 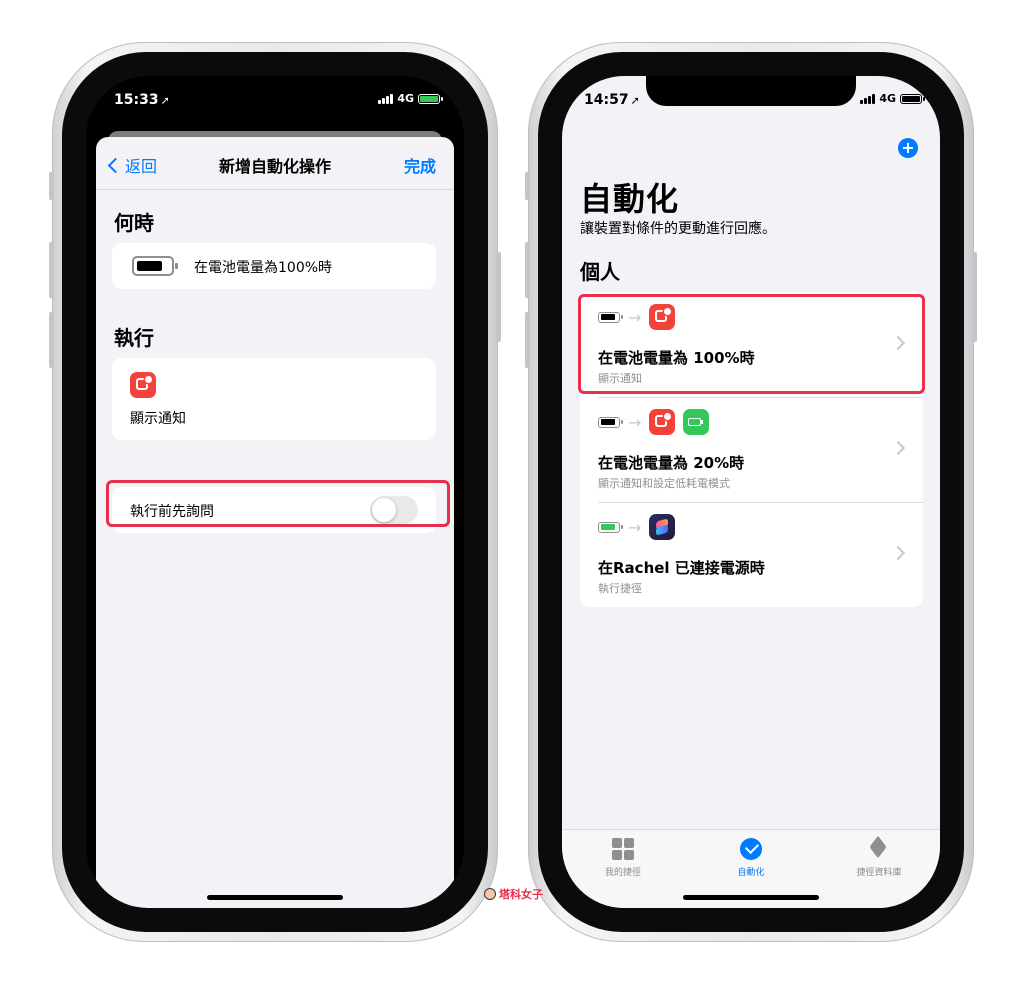 What do you see at coordinates (879, 873) in the screenshot?
I see `tab-label: 捷徑資料庫` at bounding box center [879, 873].